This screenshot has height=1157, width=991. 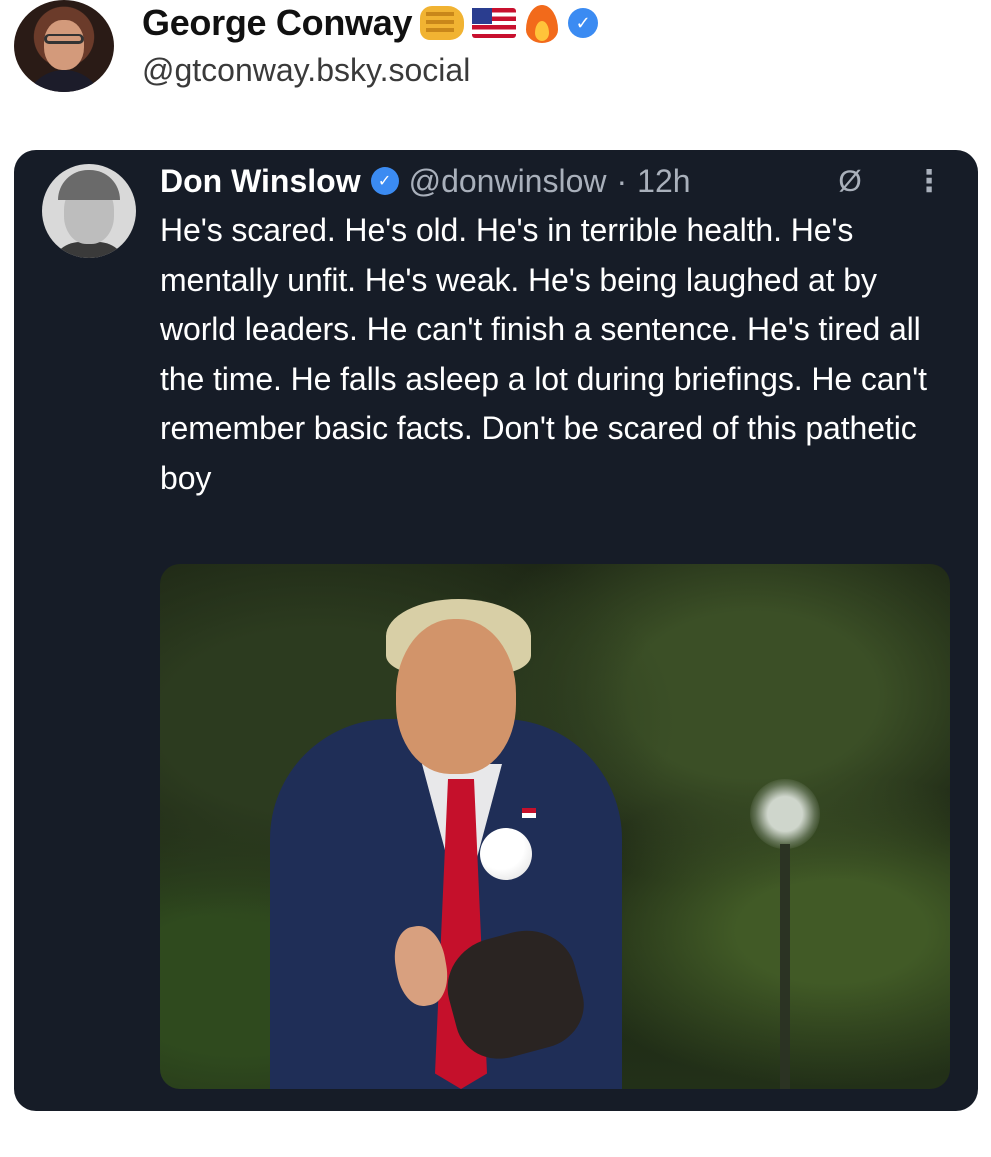 I want to click on author-handle: @gtconway.bsky.social, so click(x=306, y=70).